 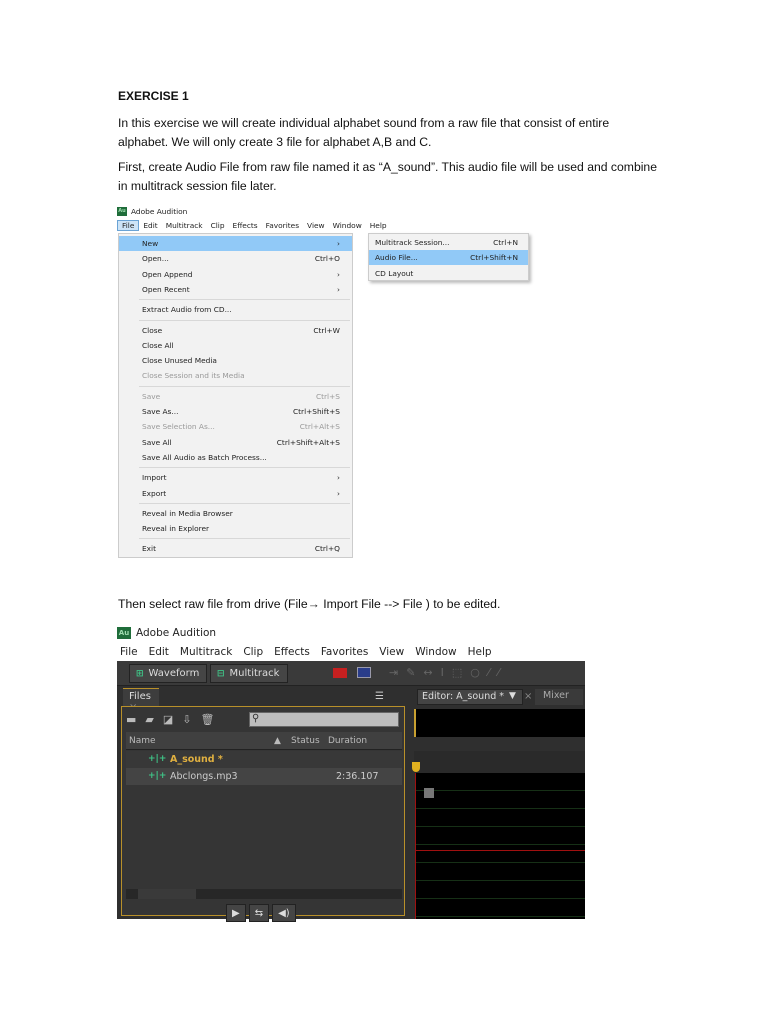 What do you see at coordinates (499, 723) in the screenshot?
I see `overview-bar` at bounding box center [499, 723].